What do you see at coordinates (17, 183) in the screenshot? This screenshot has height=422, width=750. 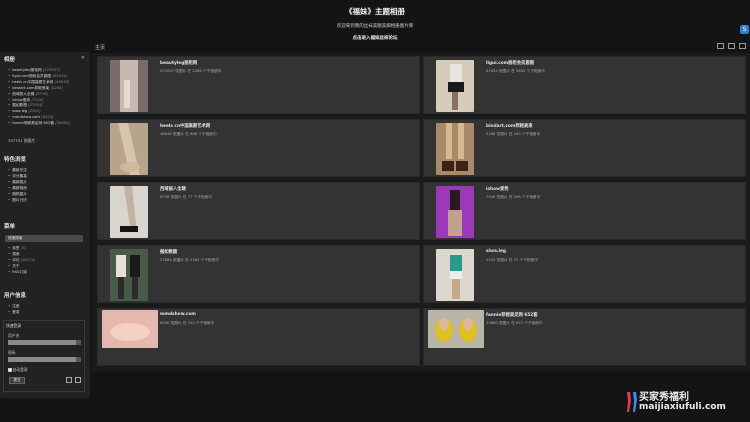 I see `feature-item: 最新图片` at bounding box center [17, 183].